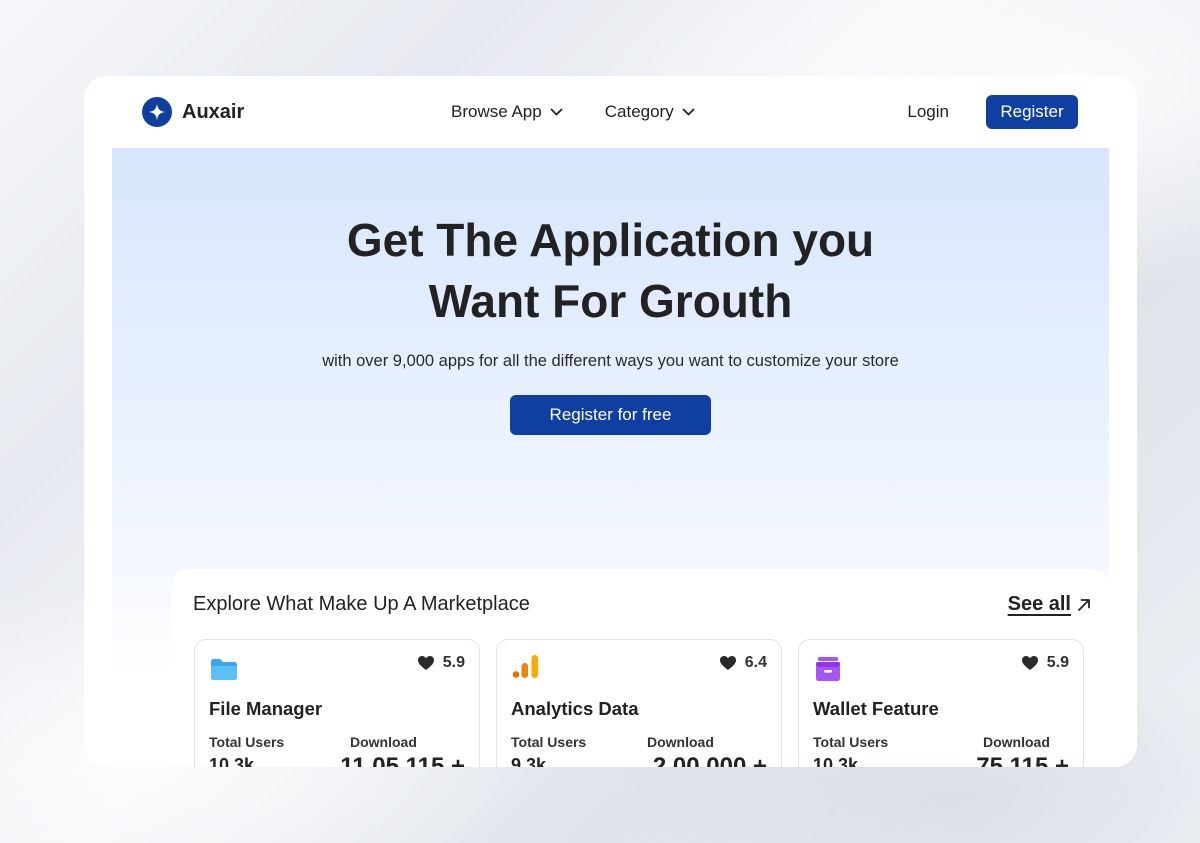  What do you see at coordinates (1032, 112) in the screenshot?
I see `register-button: Register` at bounding box center [1032, 112].